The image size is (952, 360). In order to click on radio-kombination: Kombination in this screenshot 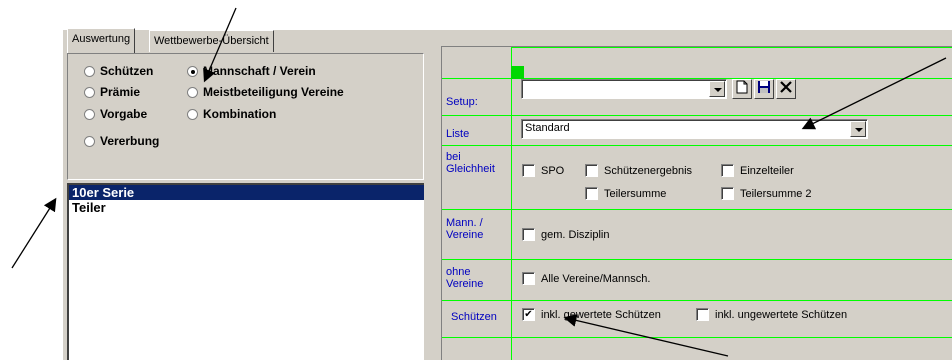, I will do `click(231, 114)`.